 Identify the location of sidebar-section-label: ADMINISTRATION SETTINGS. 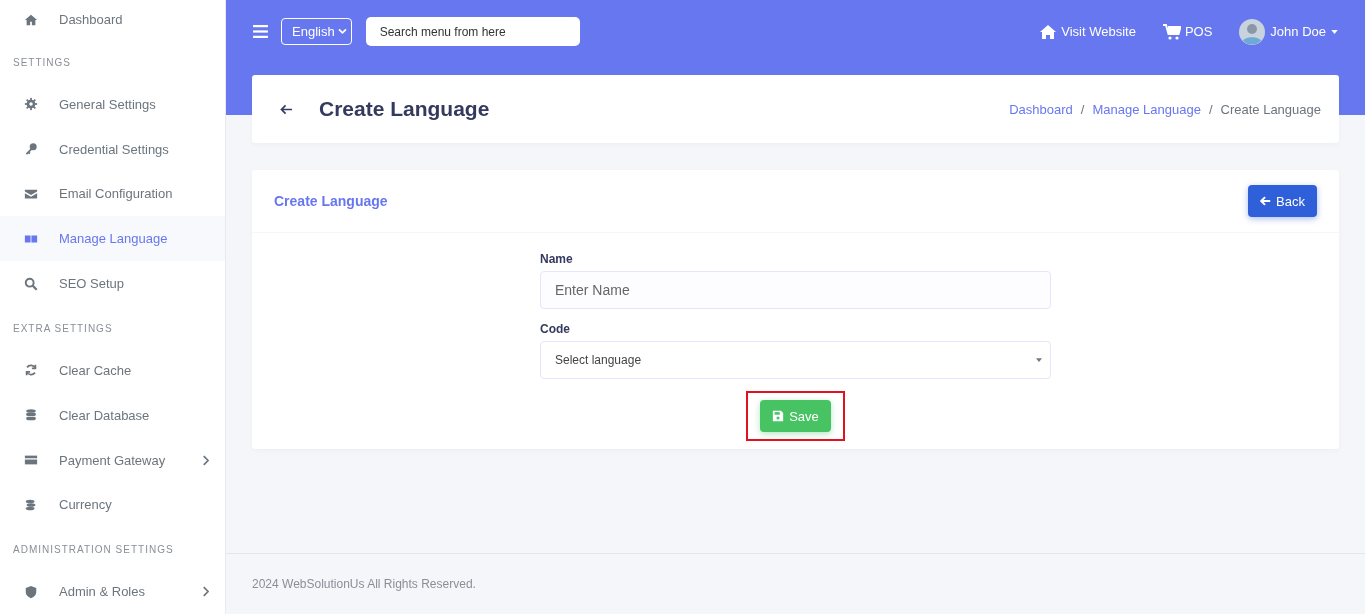
(93, 550).